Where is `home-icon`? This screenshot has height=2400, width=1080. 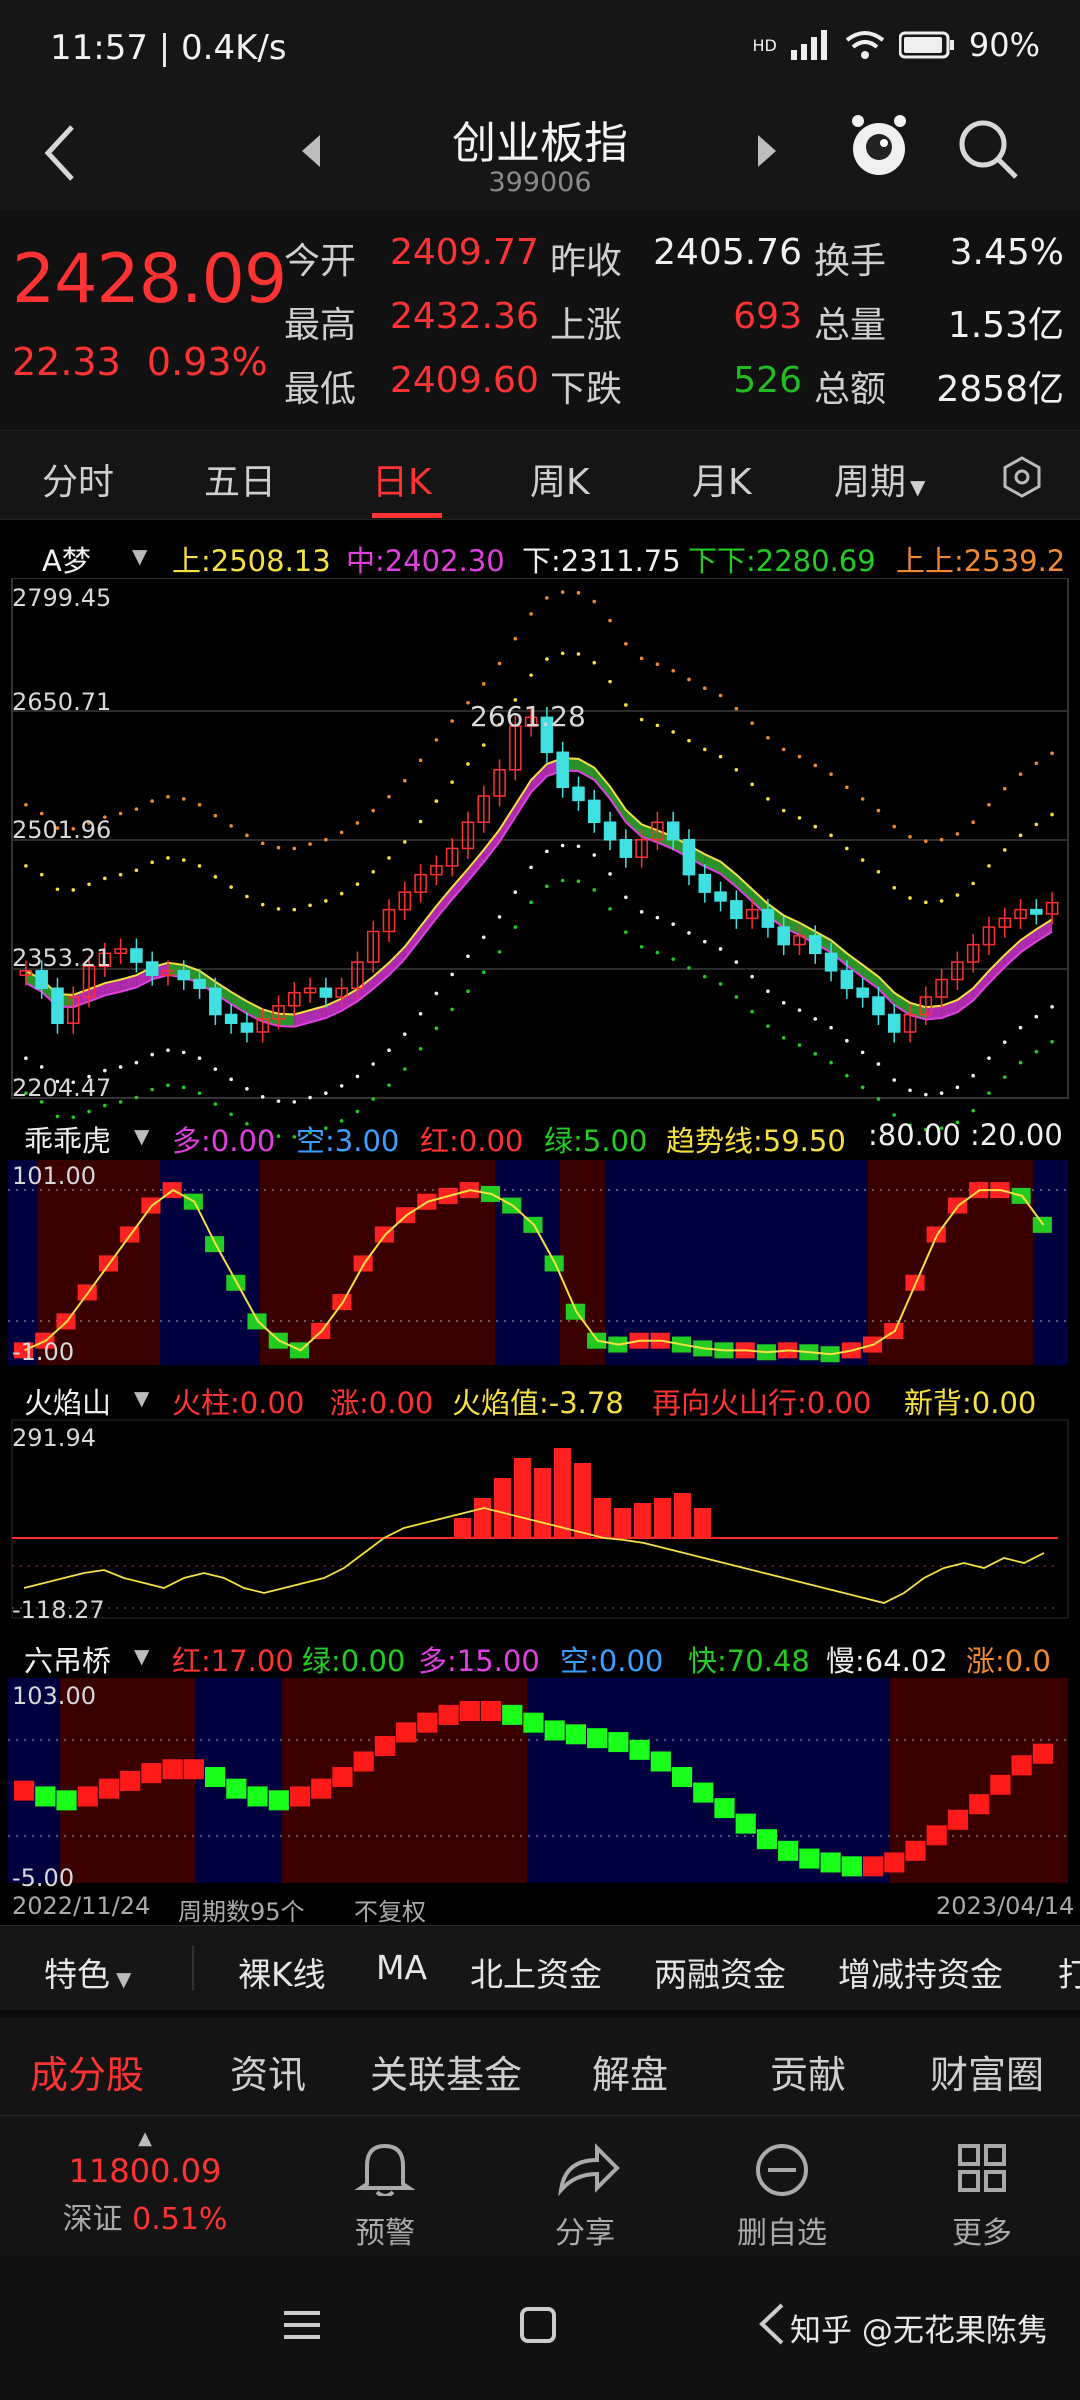
home-icon is located at coordinates (538, 2325).